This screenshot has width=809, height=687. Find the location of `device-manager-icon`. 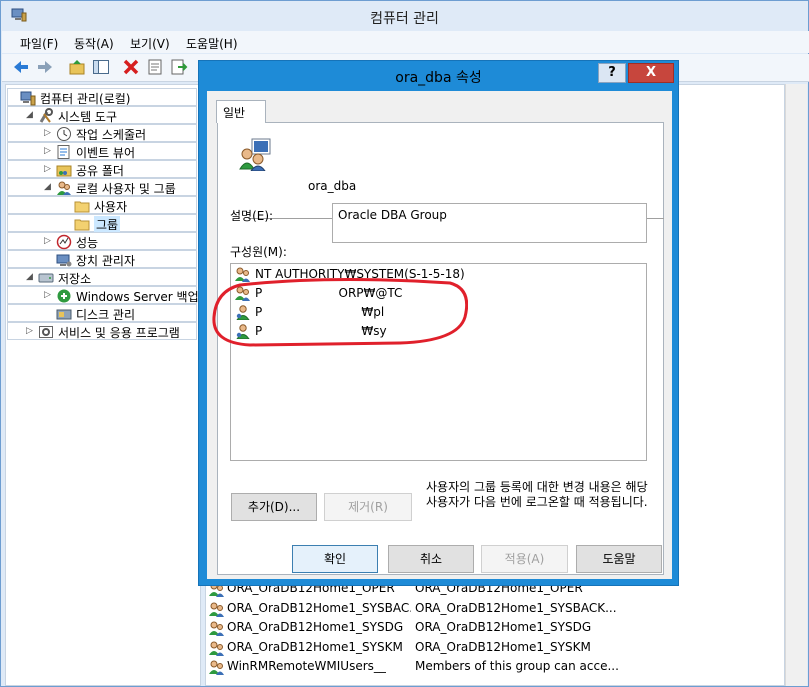

device-manager-icon is located at coordinates (64, 260).